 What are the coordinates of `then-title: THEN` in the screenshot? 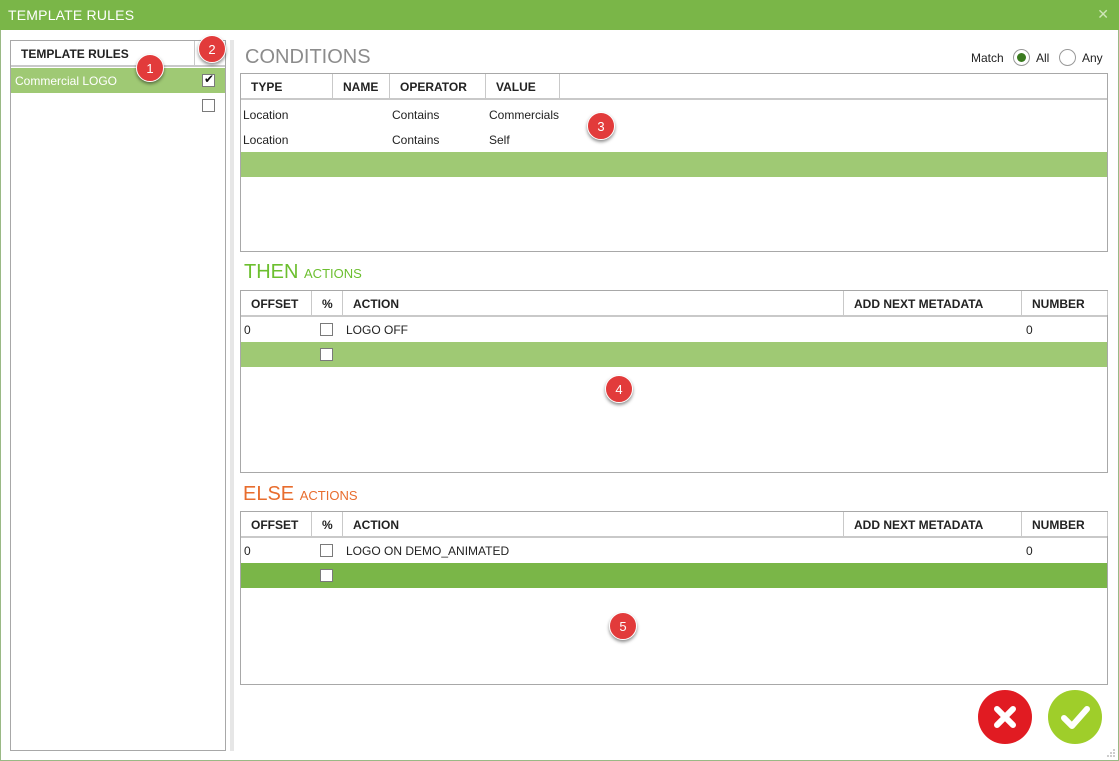 It's located at (271, 272).